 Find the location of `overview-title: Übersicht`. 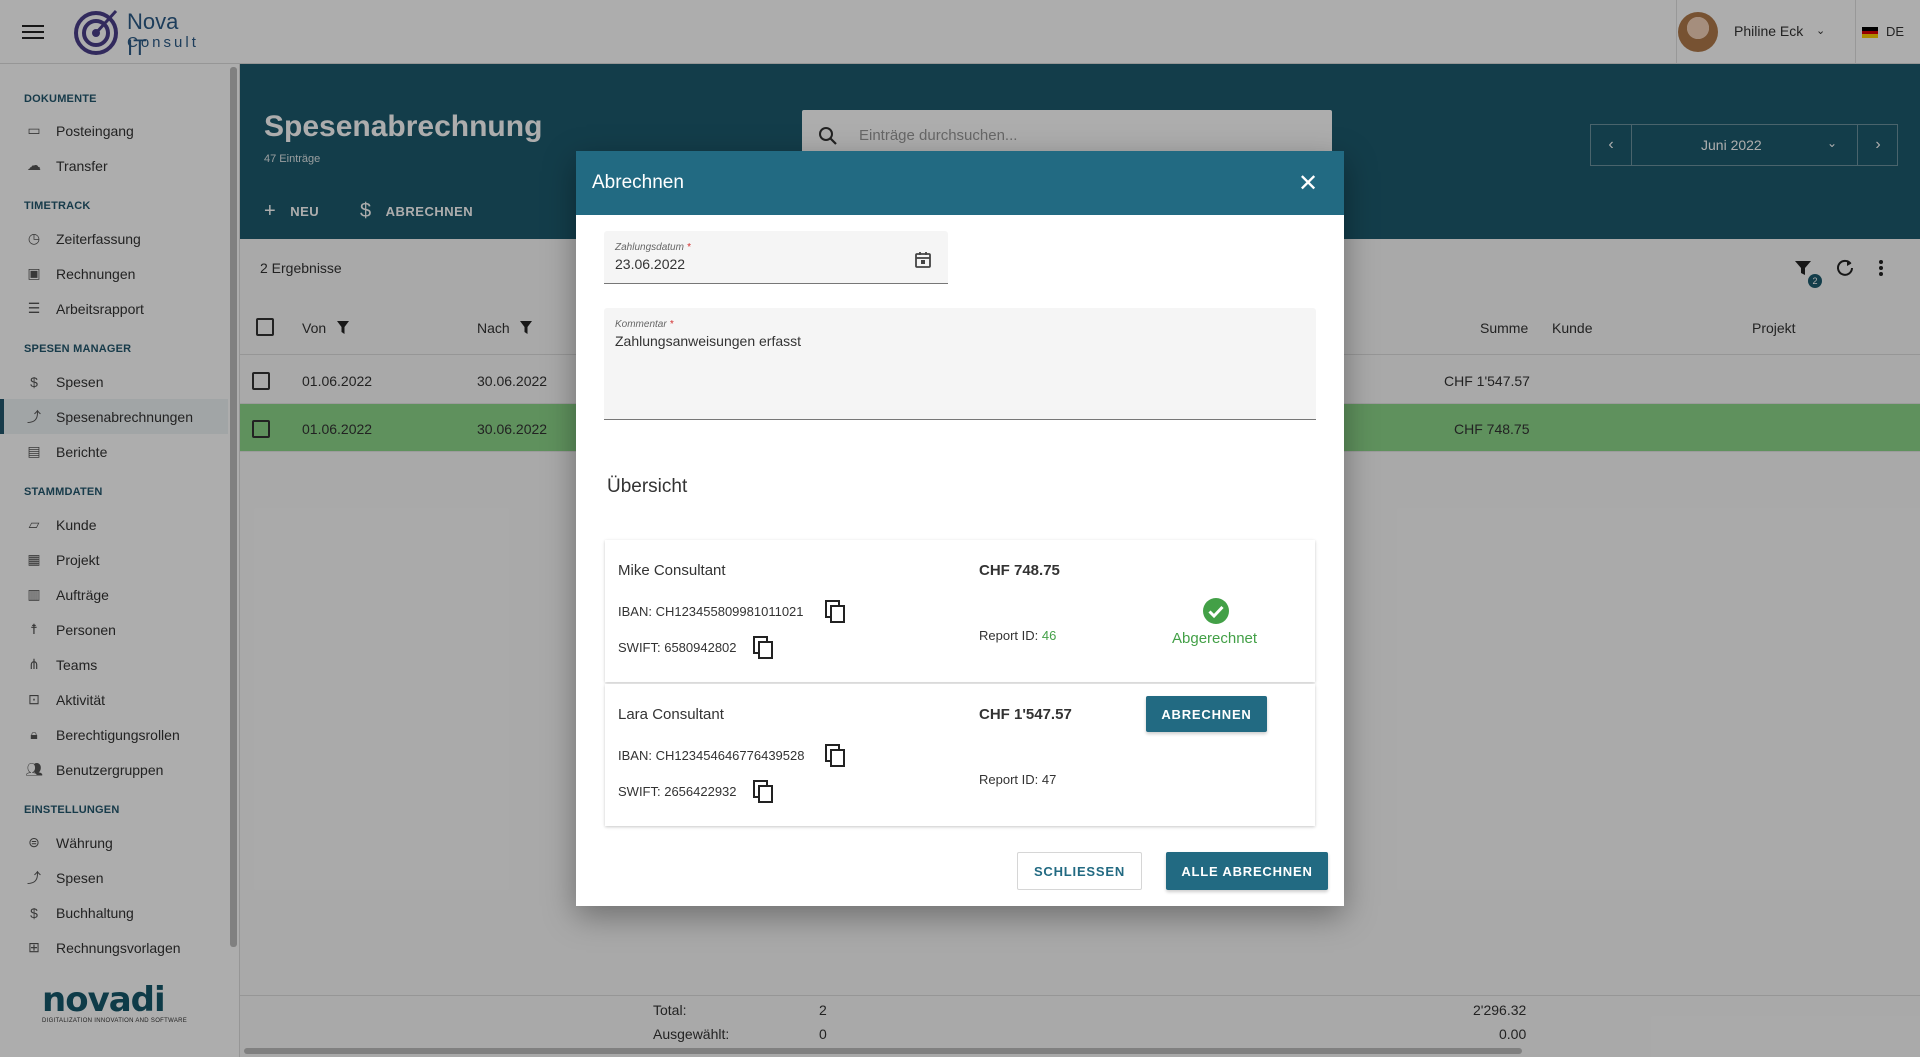

overview-title: Übersicht is located at coordinates (647, 486).